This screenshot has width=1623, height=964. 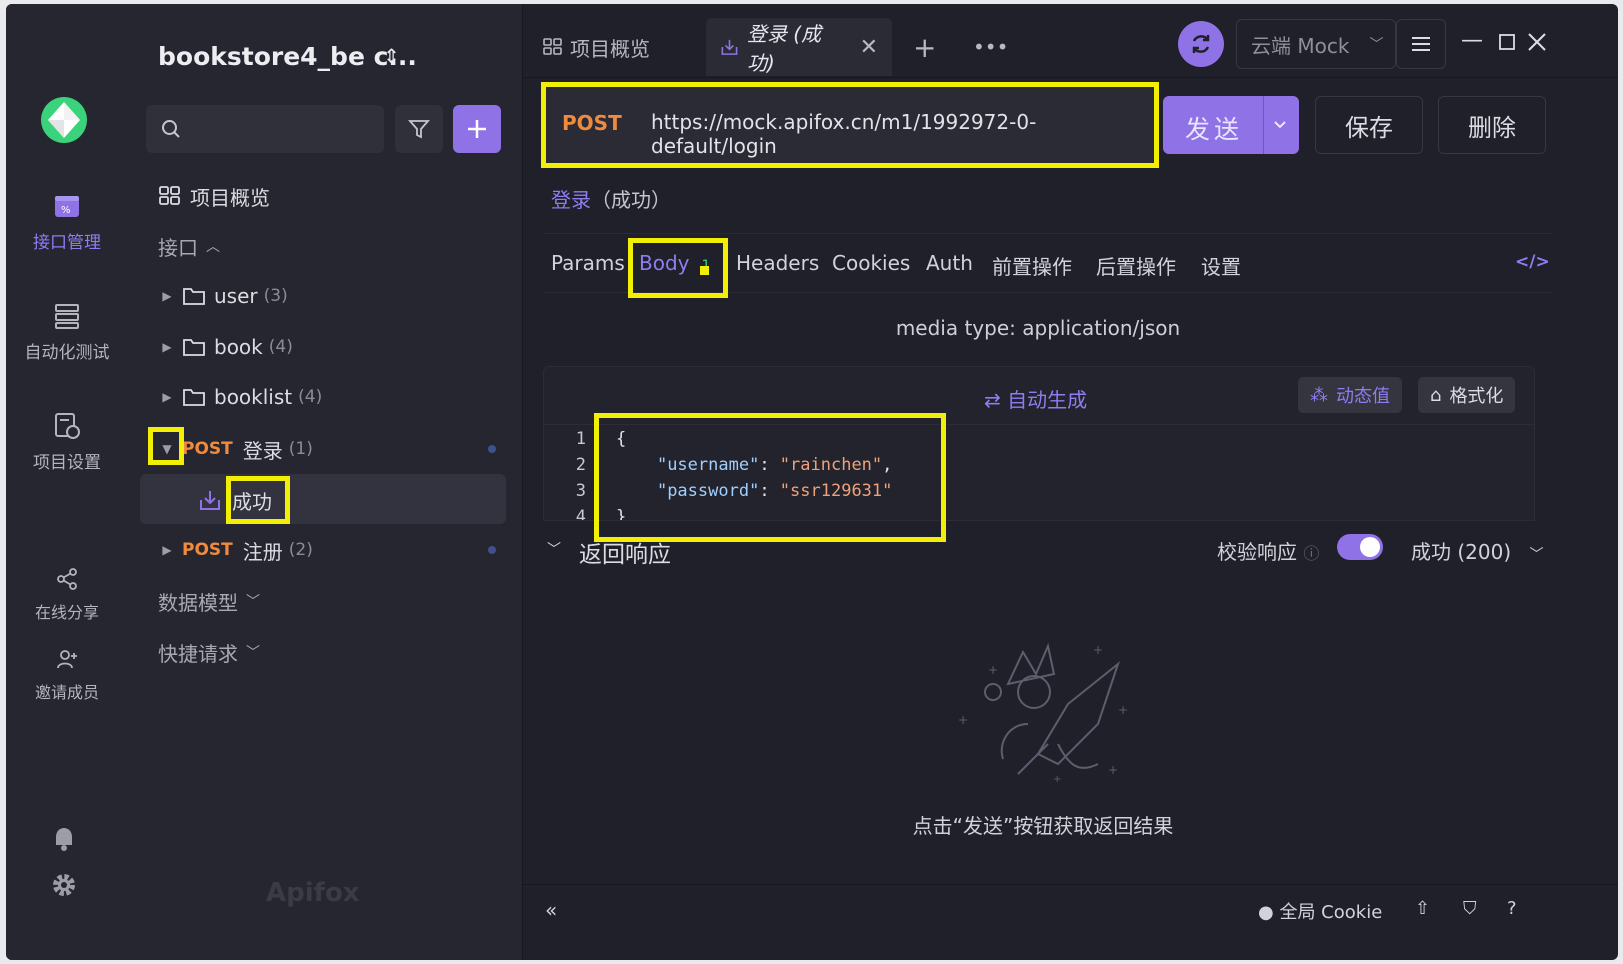 I want to click on delete-button: 删除, so click(x=1492, y=125).